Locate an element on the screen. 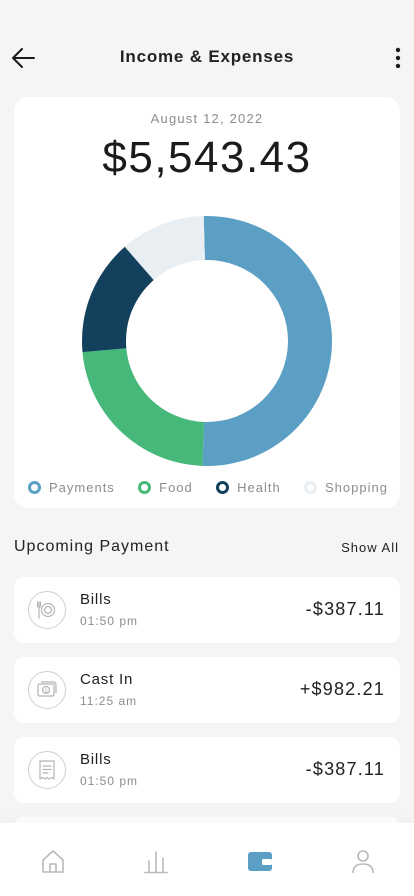 The width and height of the screenshot is (414, 896). stats-icon is located at coordinates (156, 862).